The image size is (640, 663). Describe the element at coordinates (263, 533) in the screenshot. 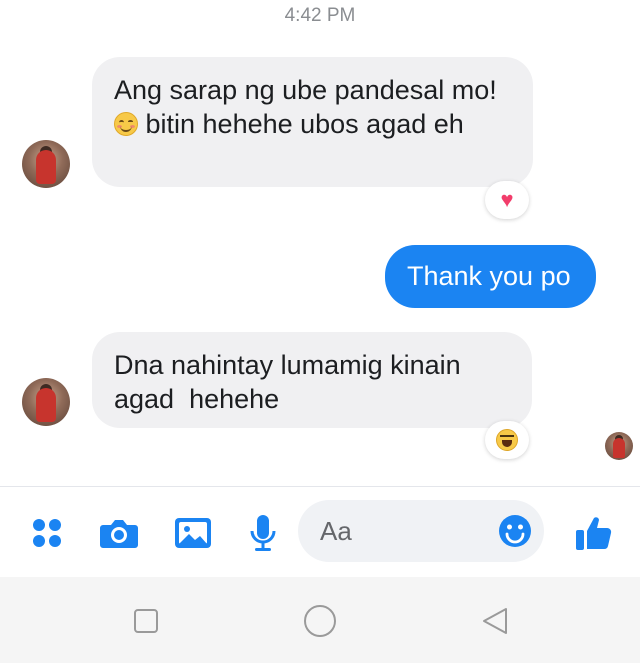

I see `microphone-icon` at that location.